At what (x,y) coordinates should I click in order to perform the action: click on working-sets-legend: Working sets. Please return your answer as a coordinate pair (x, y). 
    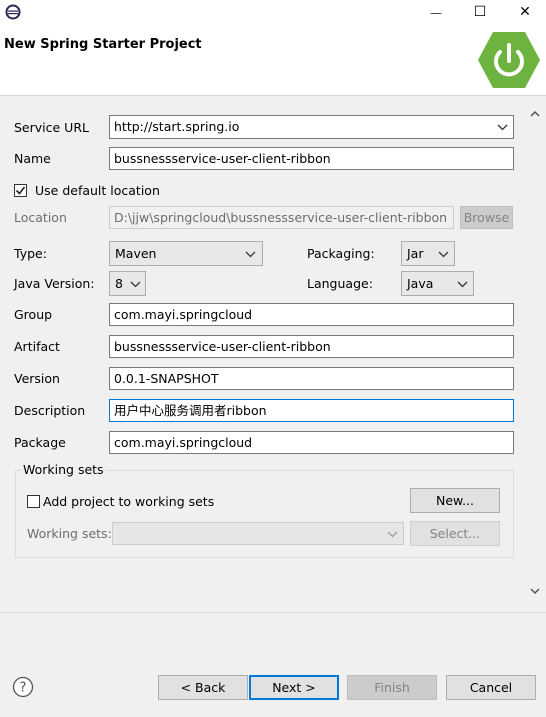
    Looking at the image, I should click on (63, 469).